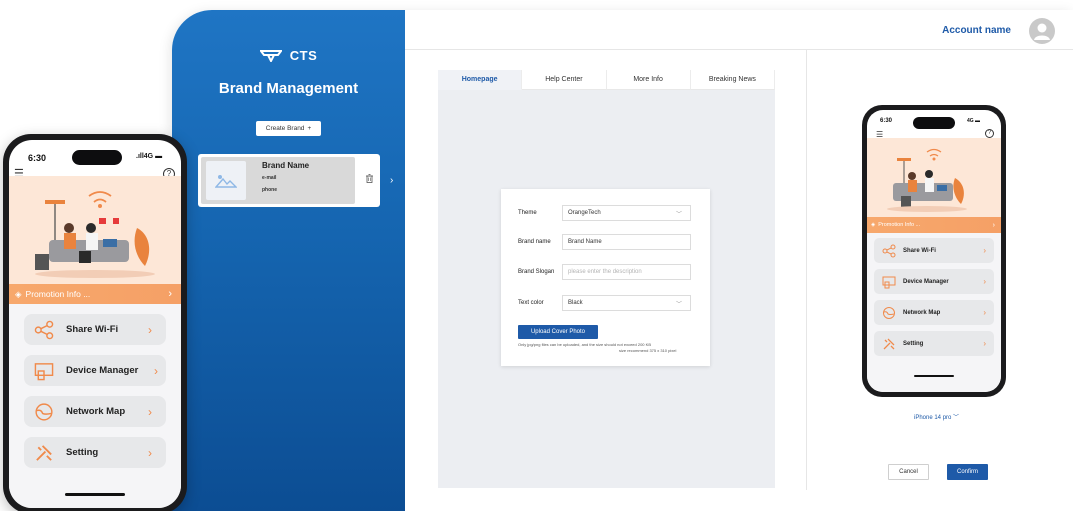 The image size is (1073, 511). What do you see at coordinates (889, 282) in the screenshot?
I see `device-manager-icon` at bounding box center [889, 282].